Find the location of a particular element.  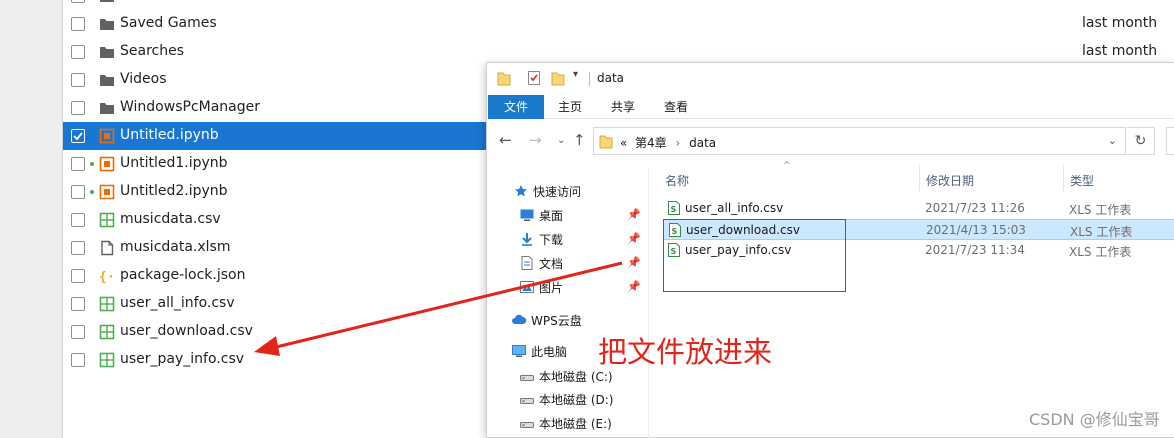

annotation-text: 把文件放进来 is located at coordinates (685, 352).